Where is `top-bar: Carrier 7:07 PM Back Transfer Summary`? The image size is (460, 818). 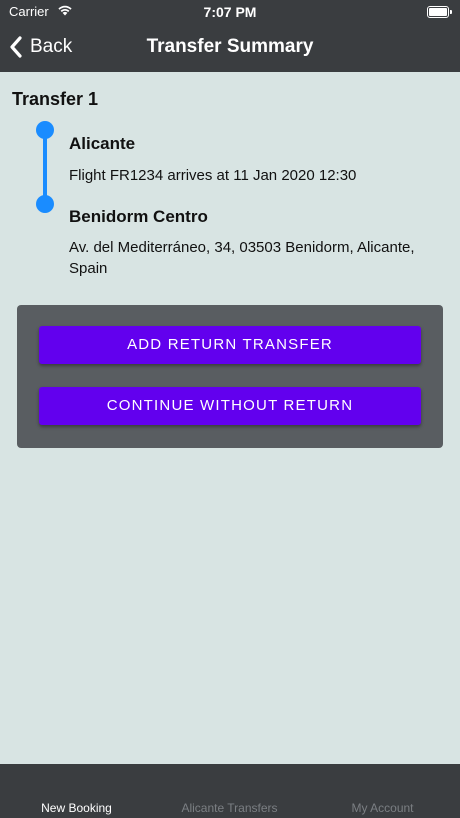
top-bar: Carrier 7:07 PM Back Transfer Summary is located at coordinates (230, 36).